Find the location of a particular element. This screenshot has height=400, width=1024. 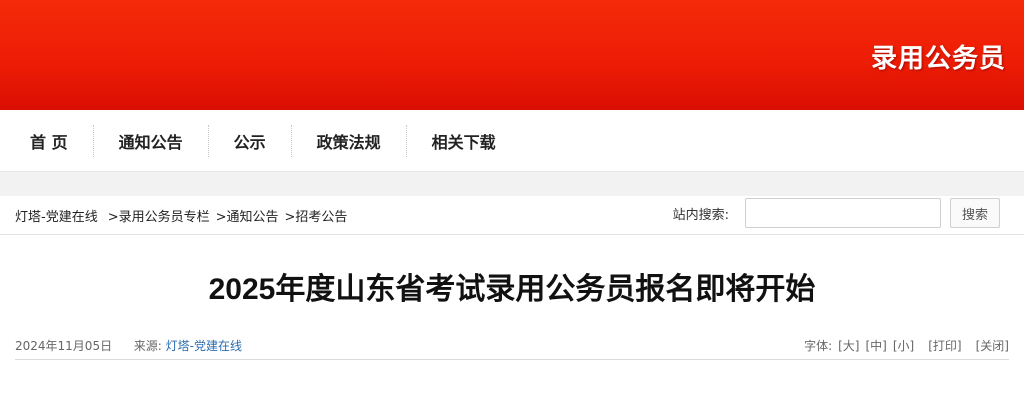

nav-item-home: 首 页 is located at coordinates (49, 140).